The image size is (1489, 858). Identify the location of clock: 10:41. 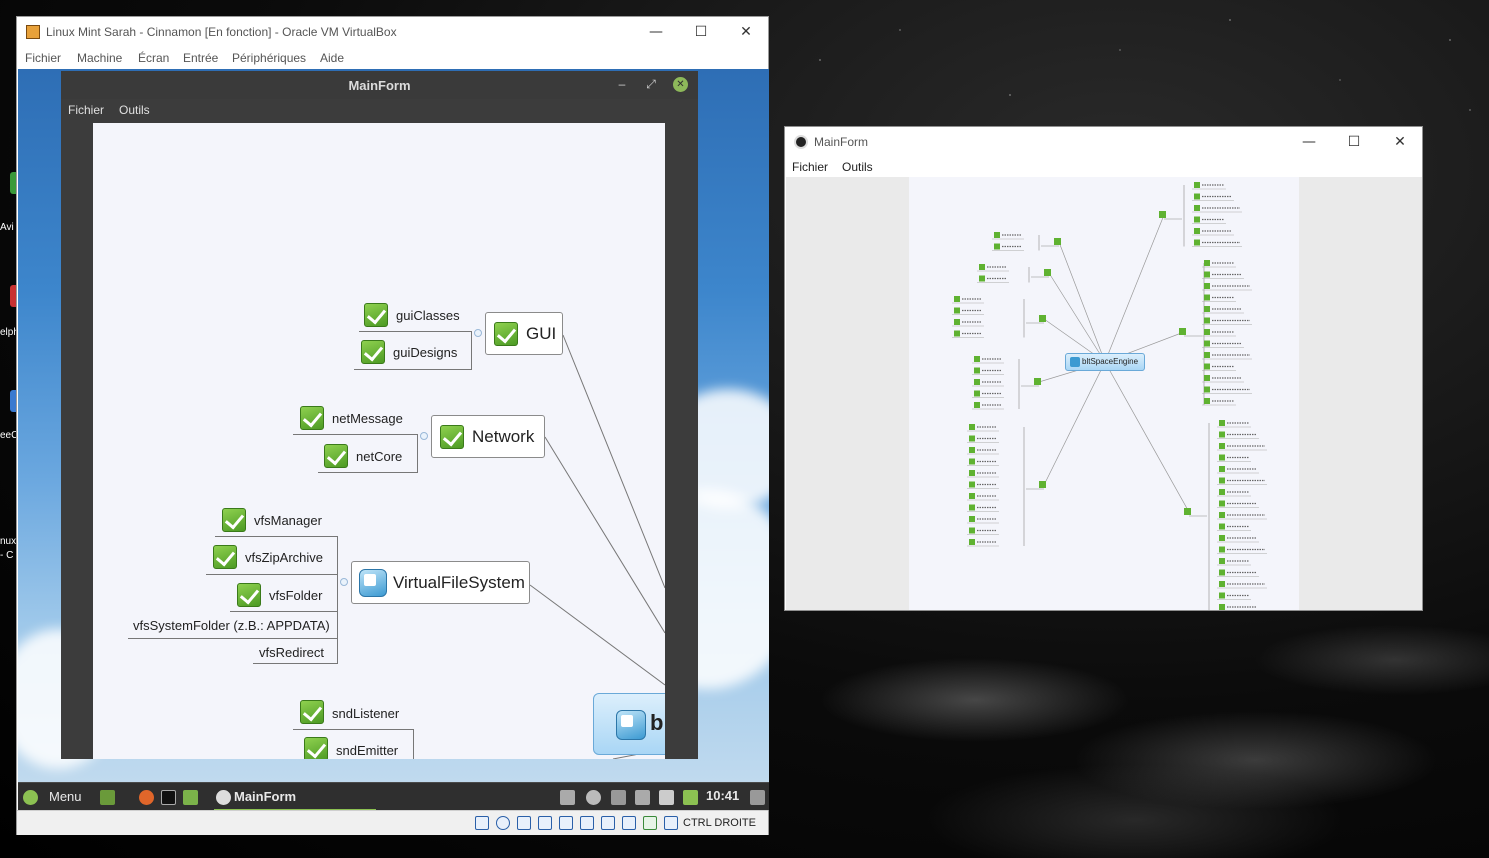
(722, 795).